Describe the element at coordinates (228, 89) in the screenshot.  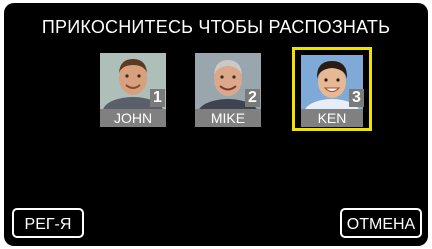
I see `face-item-mike: 2 MIKE` at that location.